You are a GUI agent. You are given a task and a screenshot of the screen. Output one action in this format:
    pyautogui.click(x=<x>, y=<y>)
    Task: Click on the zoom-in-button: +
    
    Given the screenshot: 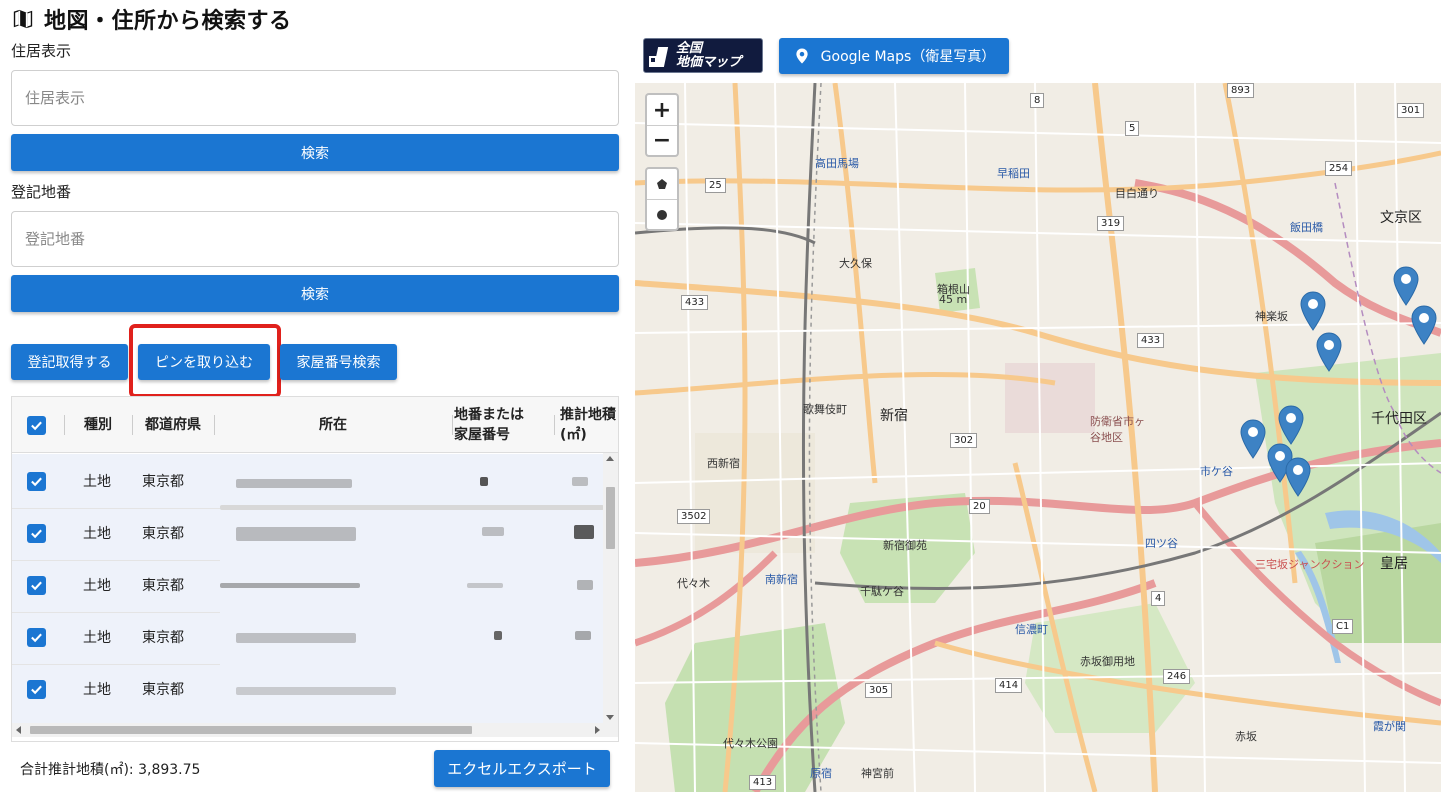 What is the action you would take?
    pyautogui.click(x=662, y=110)
    